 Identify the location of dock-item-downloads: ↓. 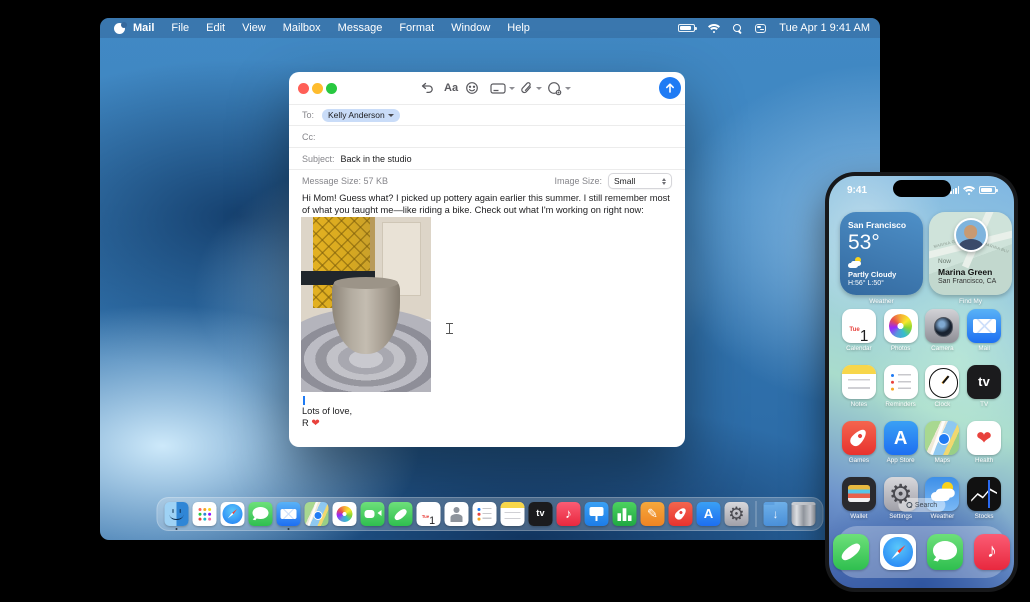
(775, 514).